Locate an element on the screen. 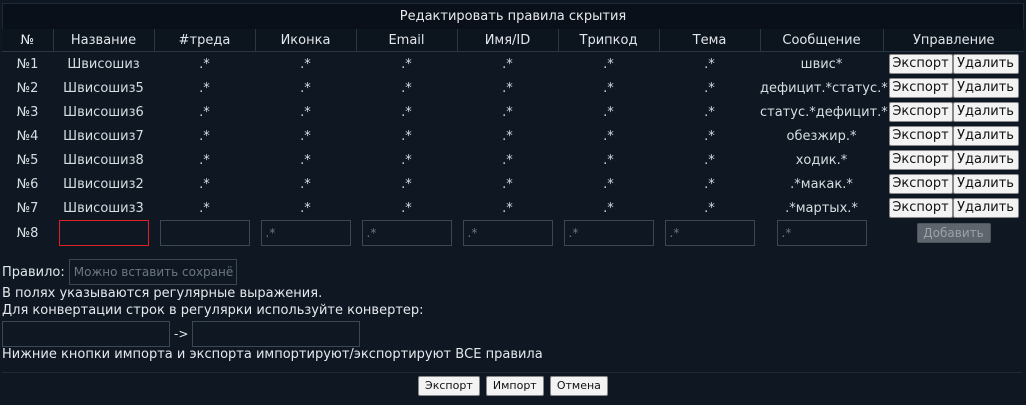 This screenshot has width=1026, height=405. new-rule-row: №8 .* .* .* .* .* .* Добавить is located at coordinates (513, 233).